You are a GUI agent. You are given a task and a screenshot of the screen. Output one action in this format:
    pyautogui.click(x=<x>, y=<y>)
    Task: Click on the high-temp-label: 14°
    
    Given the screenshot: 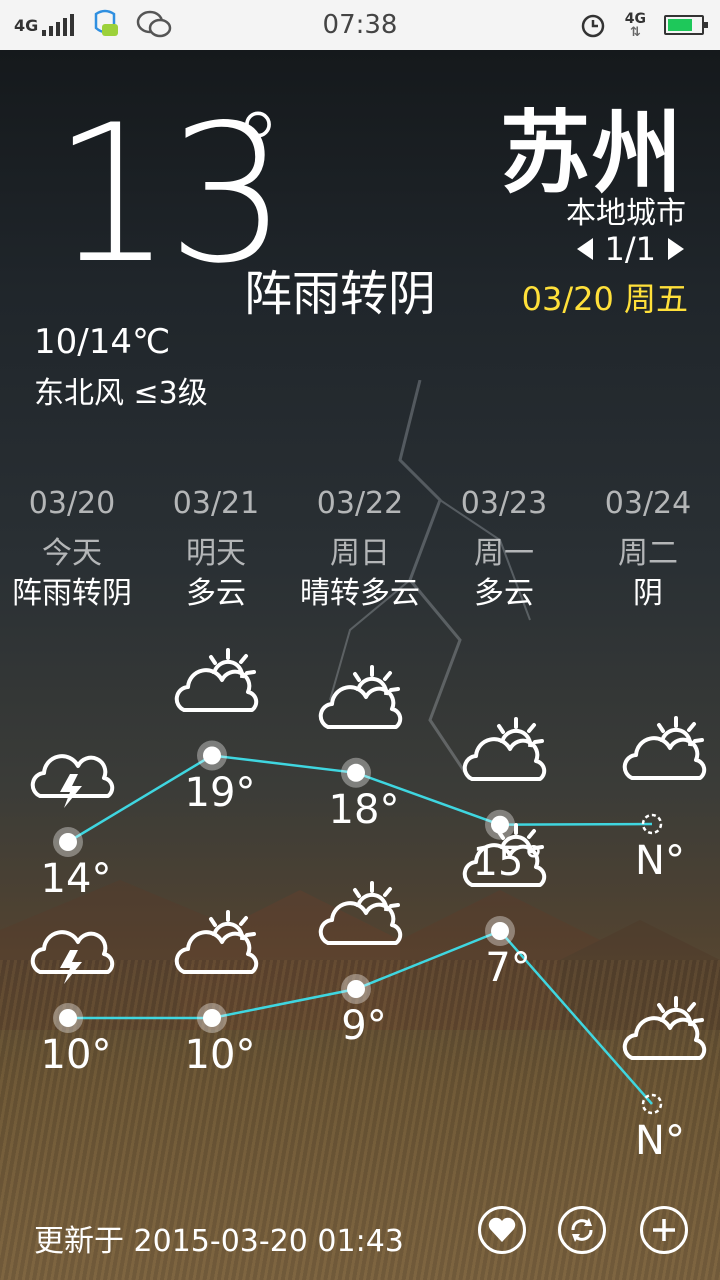 What is the action you would take?
    pyautogui.click(x=76, y=879)
    